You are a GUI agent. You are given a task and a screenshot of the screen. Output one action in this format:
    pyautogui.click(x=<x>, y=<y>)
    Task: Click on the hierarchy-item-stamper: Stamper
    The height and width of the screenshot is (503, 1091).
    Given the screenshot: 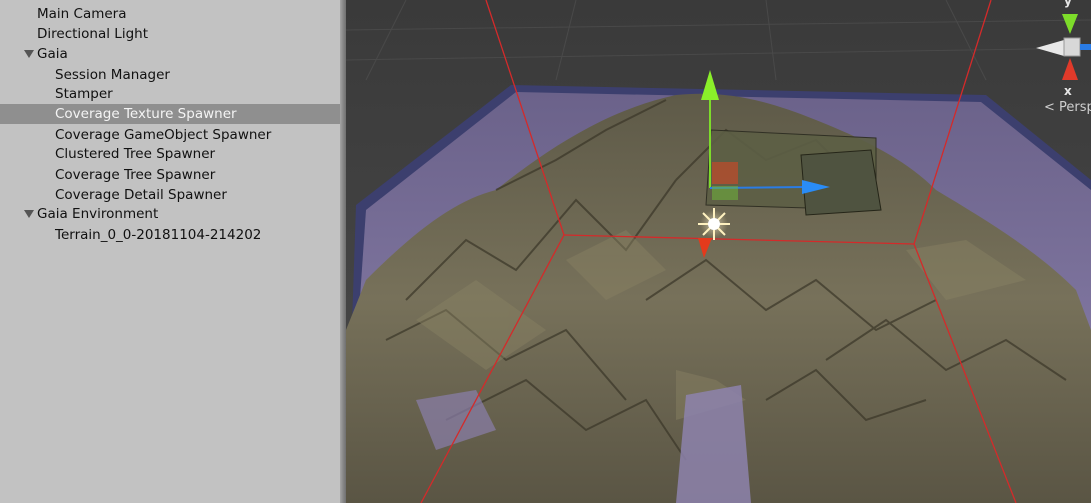 What is the action you would take?
    pyautogui.click(x=170, y=94)
    